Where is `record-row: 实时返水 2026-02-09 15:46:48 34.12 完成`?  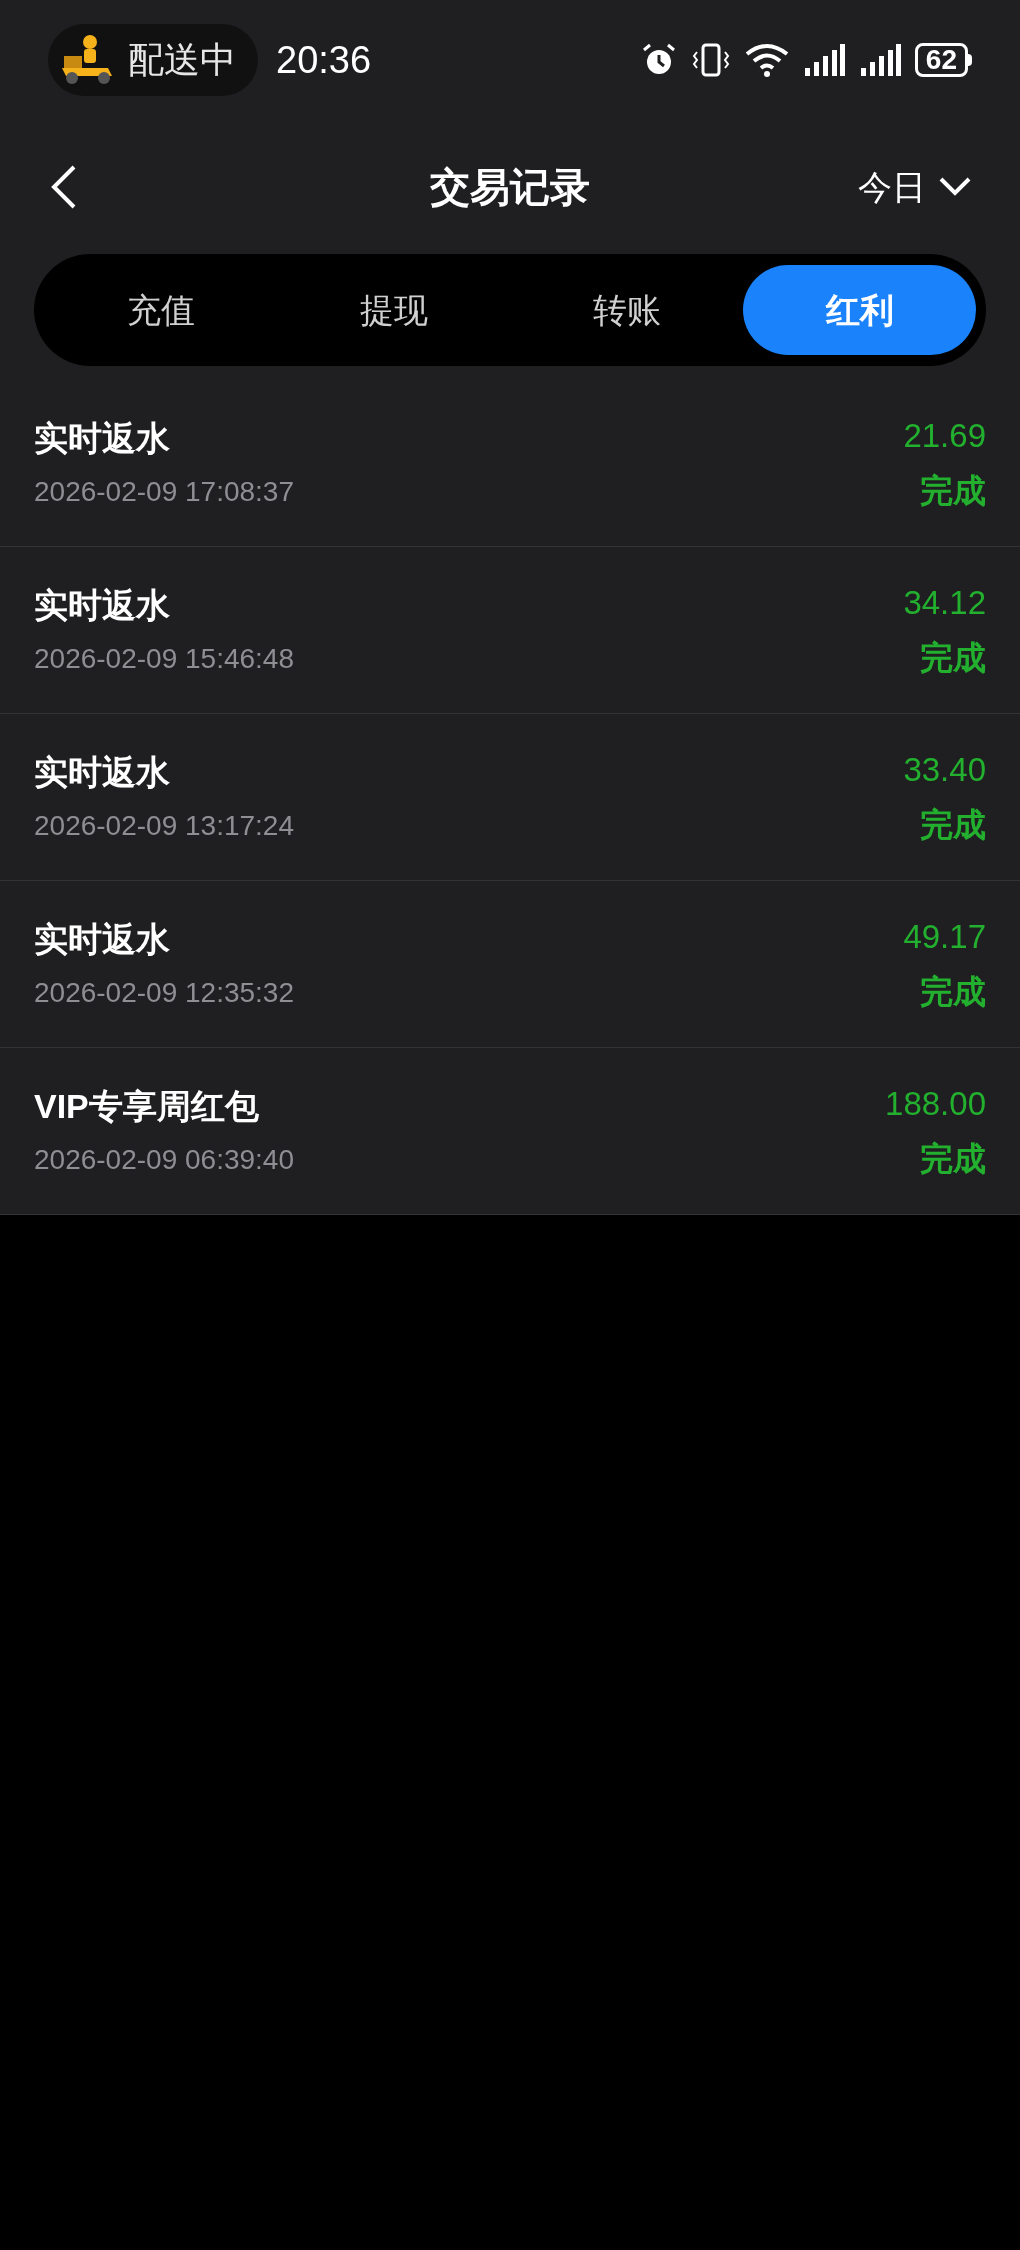
record-row: 实时返水 2026-02-09 15:46:48 34.12 完成 is located at coordinates (510, 630).